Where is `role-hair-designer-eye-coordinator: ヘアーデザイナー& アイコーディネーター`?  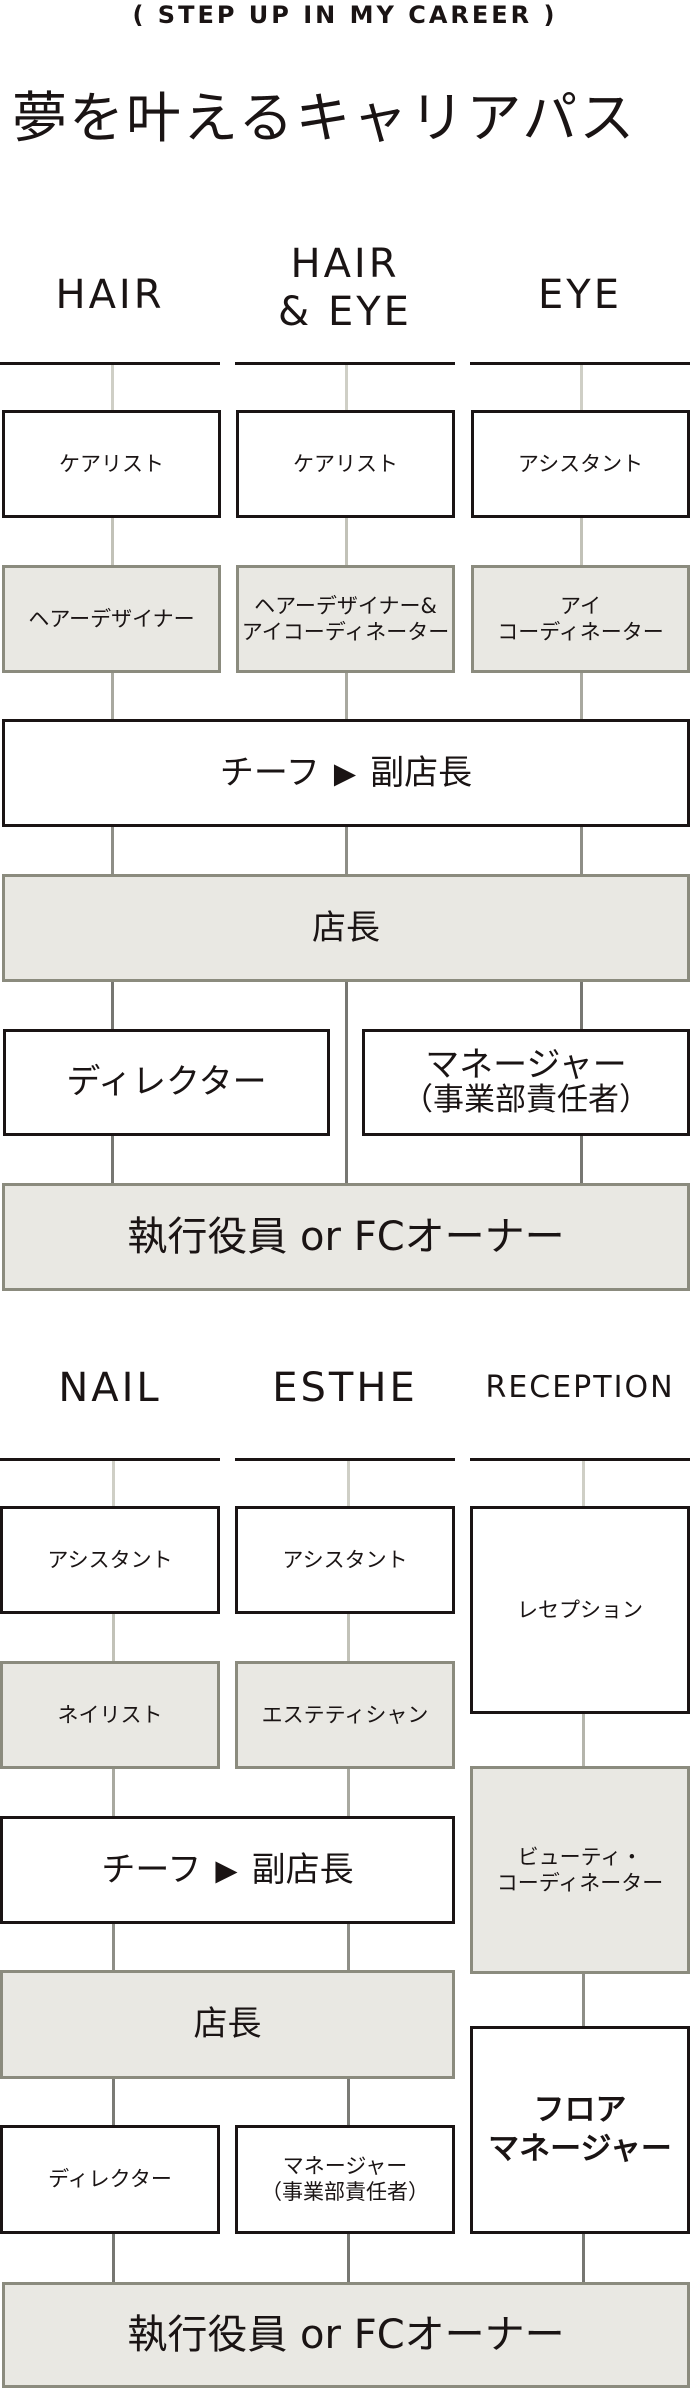
role-hair-designer-eye-coordinator: ヘアーデザイナー& アイコーディネーター is located at coordinates (345, 619).